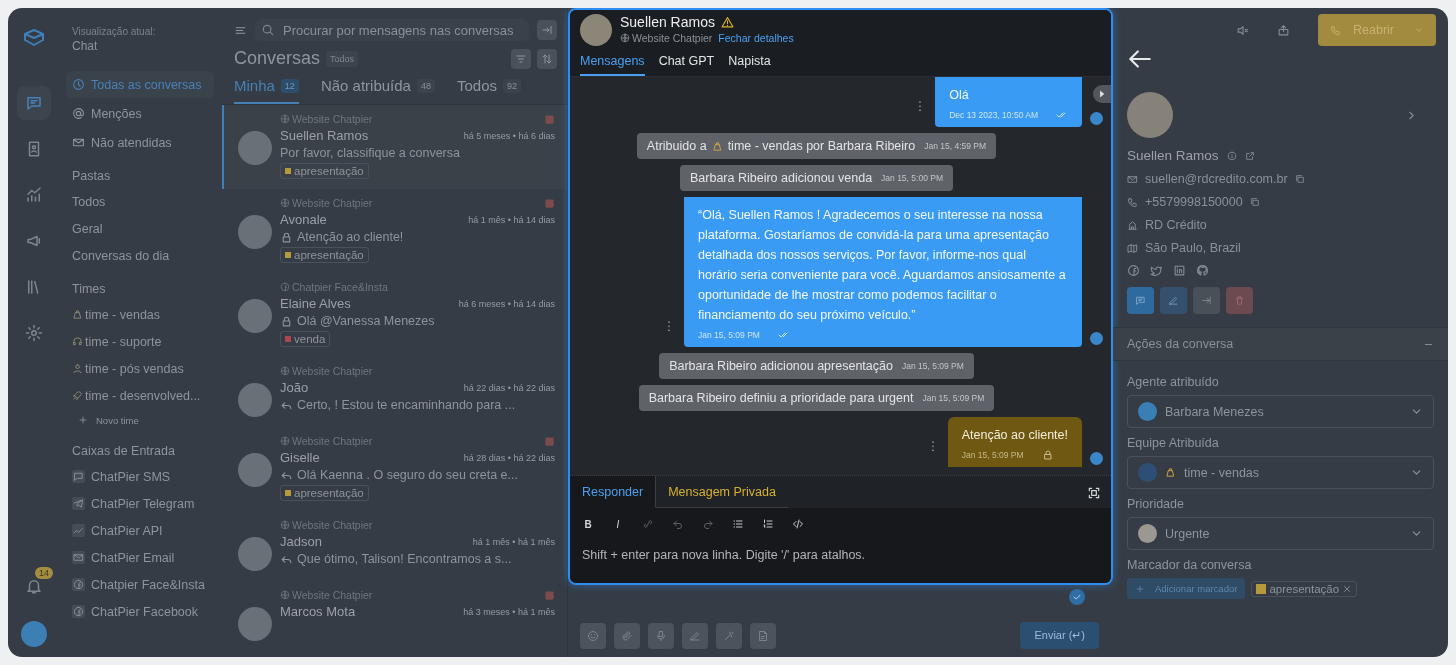  Describe the element at coordinates (1206, 300) in the screenshot. I see `merge-button` at that location.